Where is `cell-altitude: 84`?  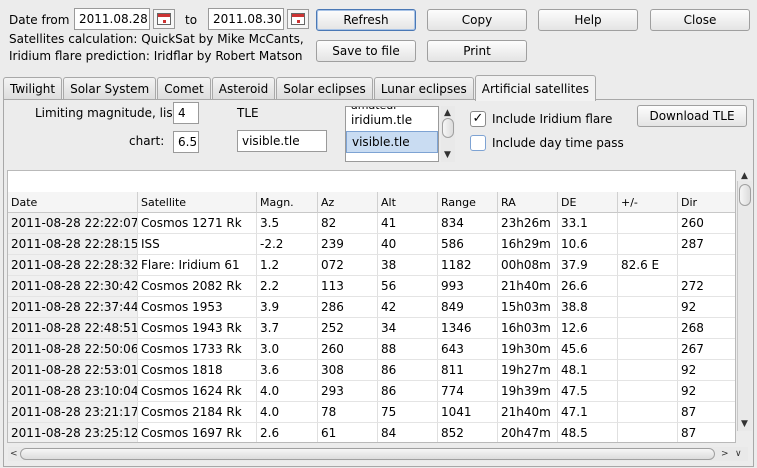 cell-altitude: 84 is located at coordinates (408, 432).